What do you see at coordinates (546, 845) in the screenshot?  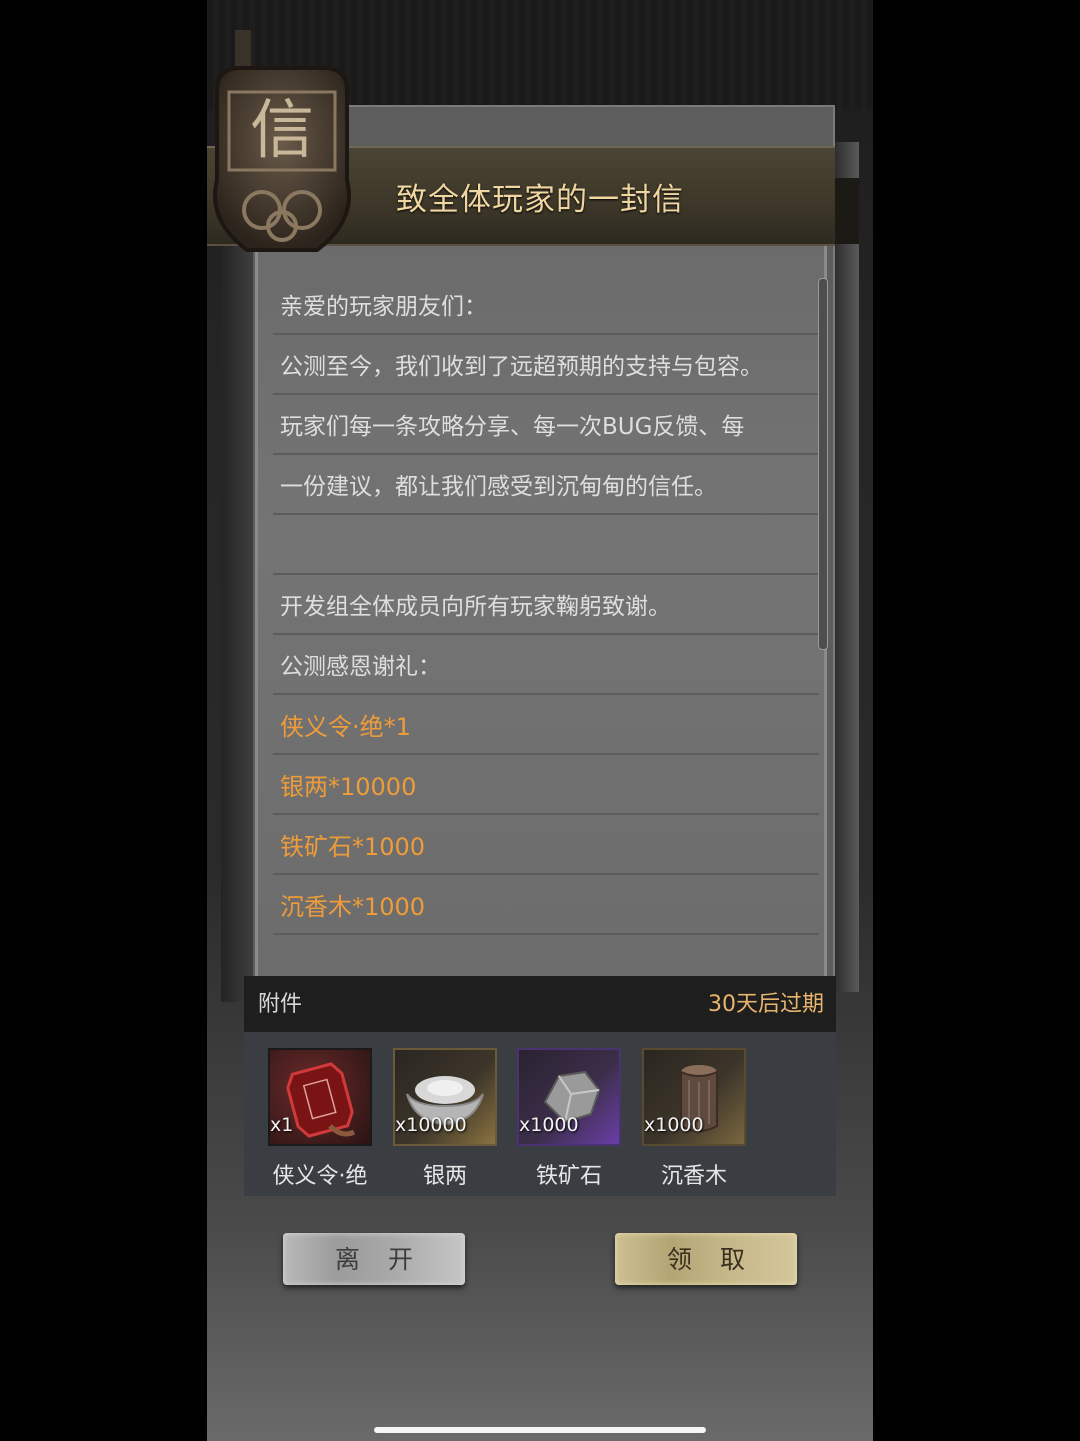 I see `reward-line: 铁矿石*1000` at bounding box center [546, 845].